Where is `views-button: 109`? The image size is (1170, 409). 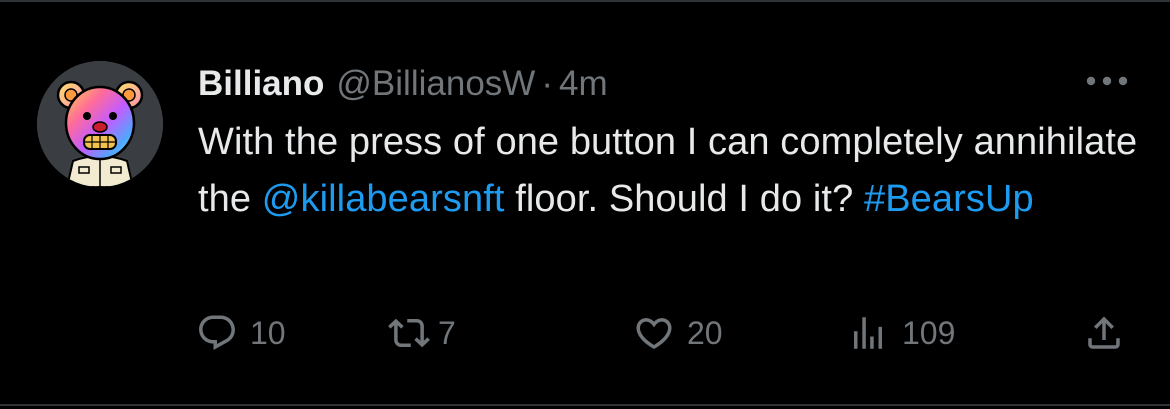
views-button: 109 is located at coordinates (900, 333).